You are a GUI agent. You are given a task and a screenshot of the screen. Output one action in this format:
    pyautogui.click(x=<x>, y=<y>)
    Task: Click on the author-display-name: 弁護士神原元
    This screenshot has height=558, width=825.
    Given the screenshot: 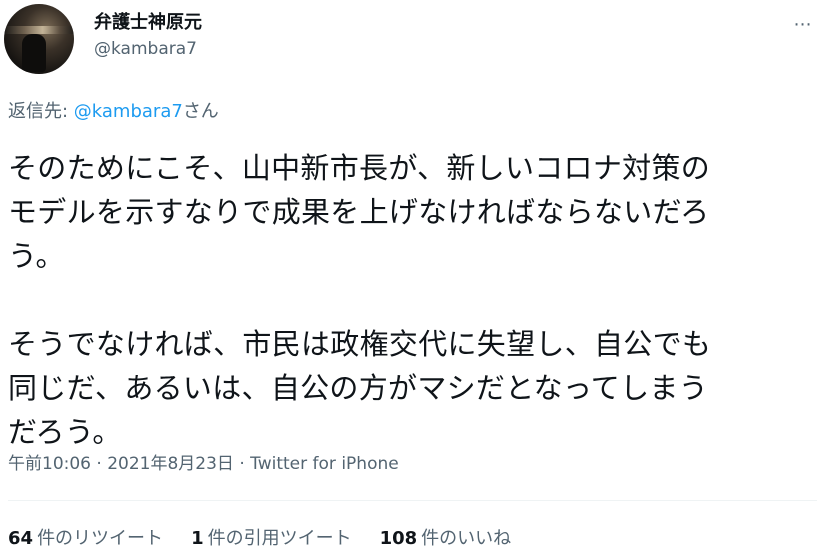 What is the action you would take?
    pyautogui.click(x=148, y=23)
    